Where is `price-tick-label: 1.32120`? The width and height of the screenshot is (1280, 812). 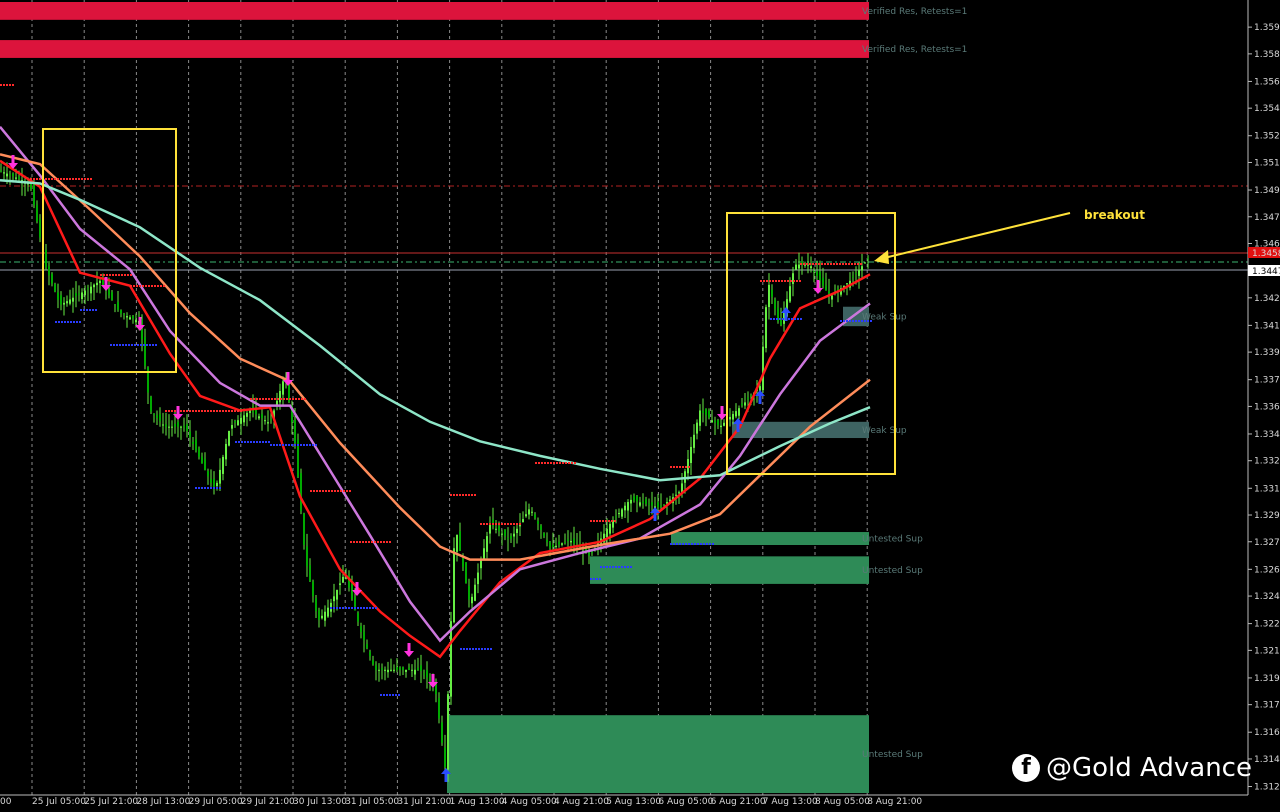
price-tick-label: 1.32120 is located at coordinates (1267, 651).